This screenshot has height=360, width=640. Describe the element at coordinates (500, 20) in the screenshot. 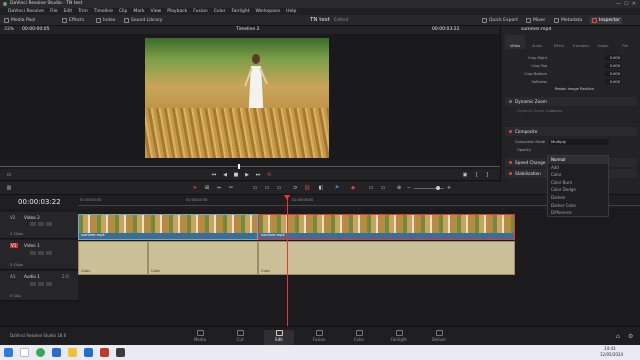

I see `quick-export-button: Quick Export` at that location.